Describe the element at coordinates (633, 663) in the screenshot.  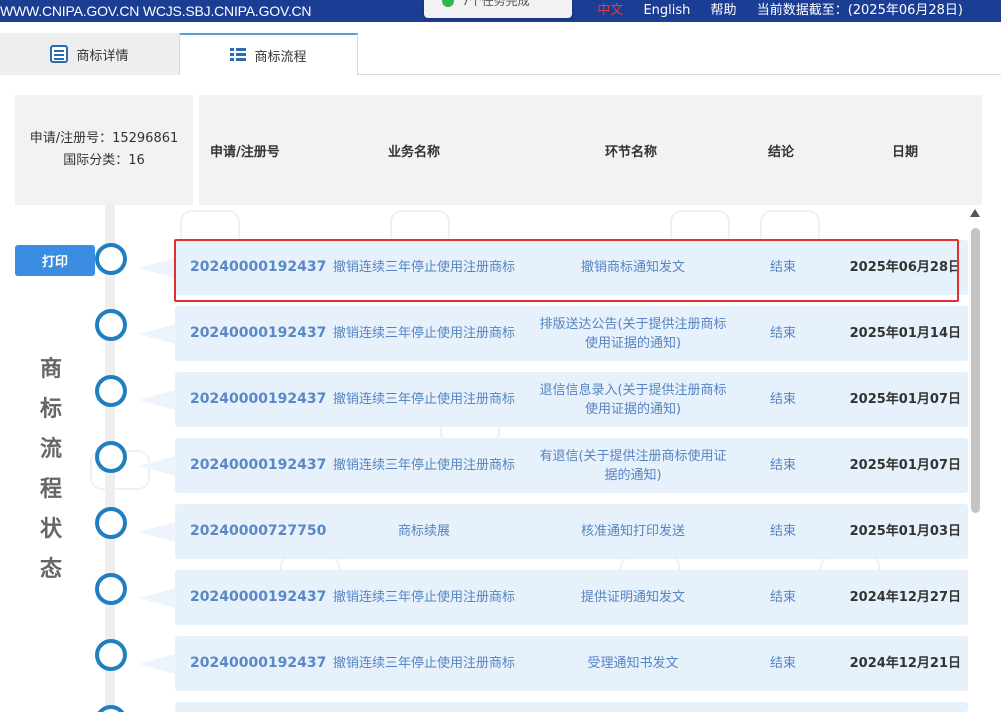
I see `row-step: 受理通知书发文` at that location.